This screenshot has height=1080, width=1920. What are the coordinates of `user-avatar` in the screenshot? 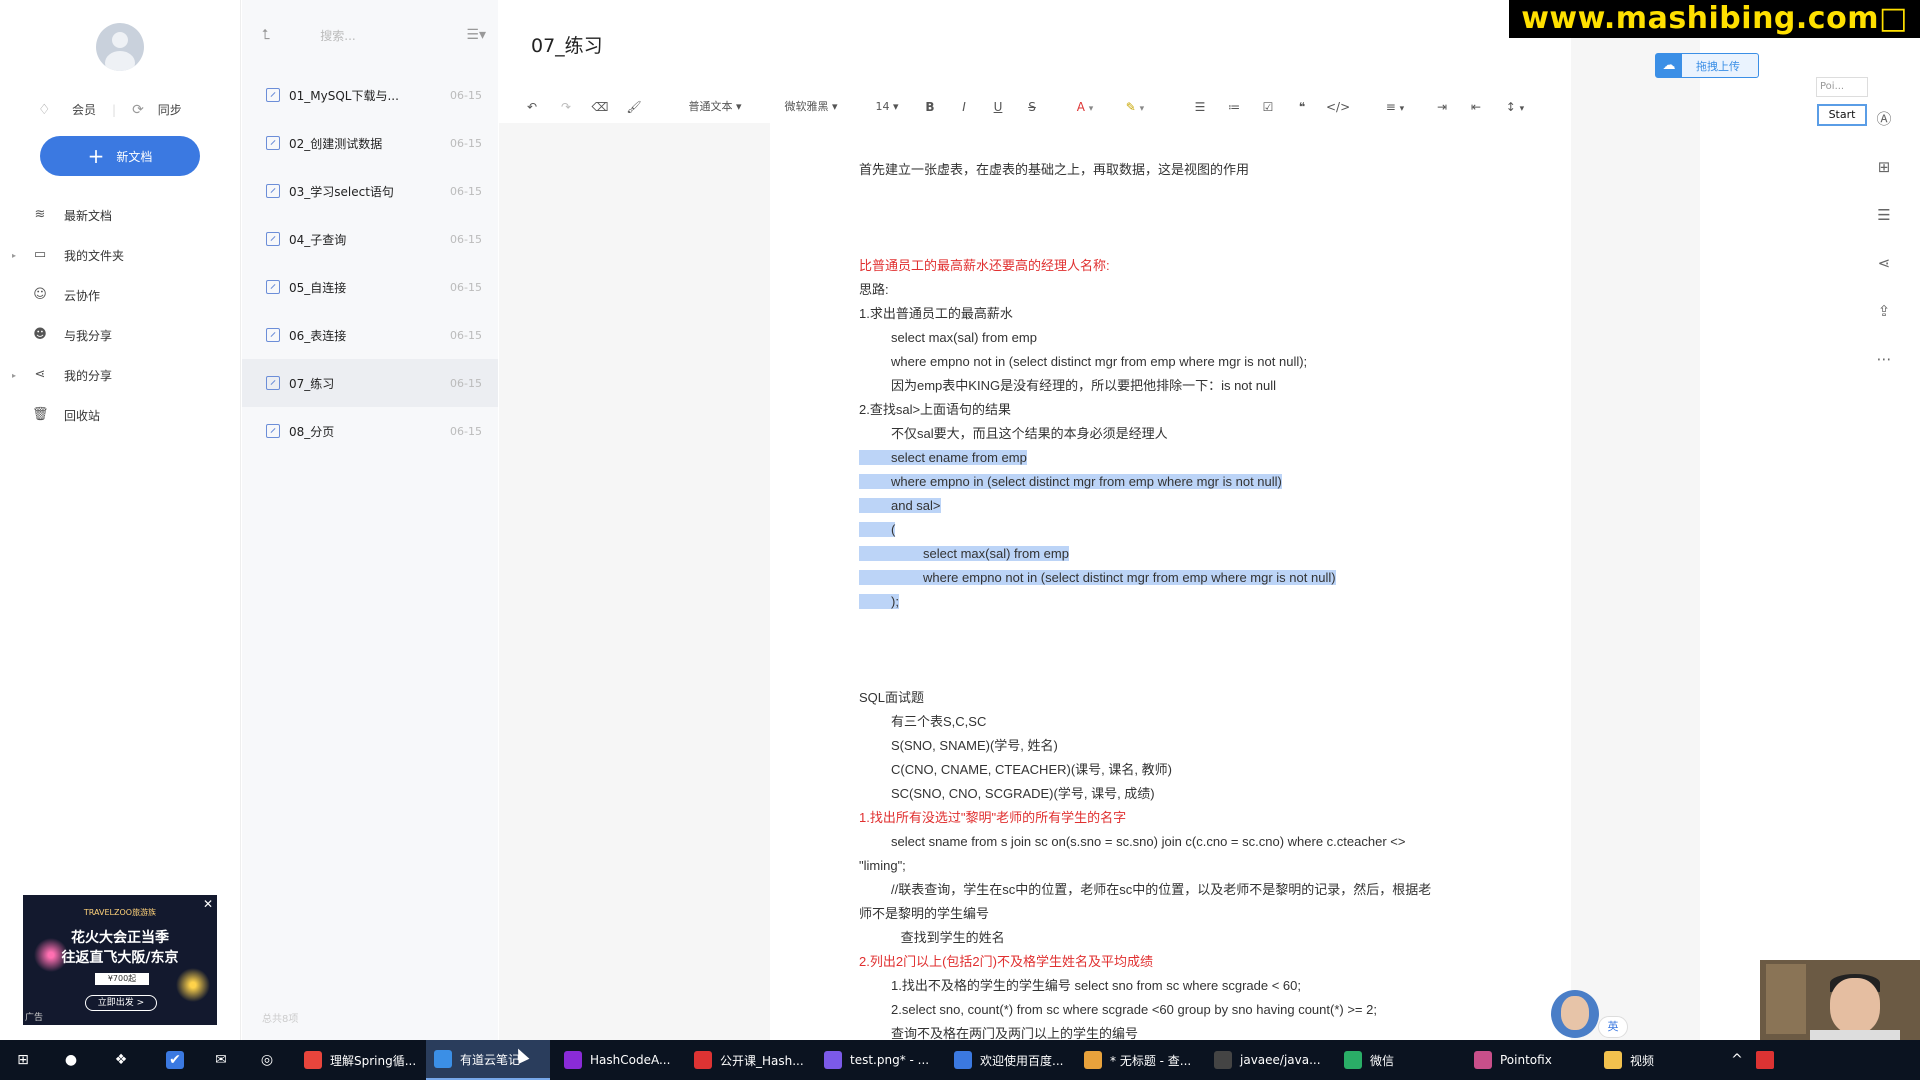 It's located at (120, 47).